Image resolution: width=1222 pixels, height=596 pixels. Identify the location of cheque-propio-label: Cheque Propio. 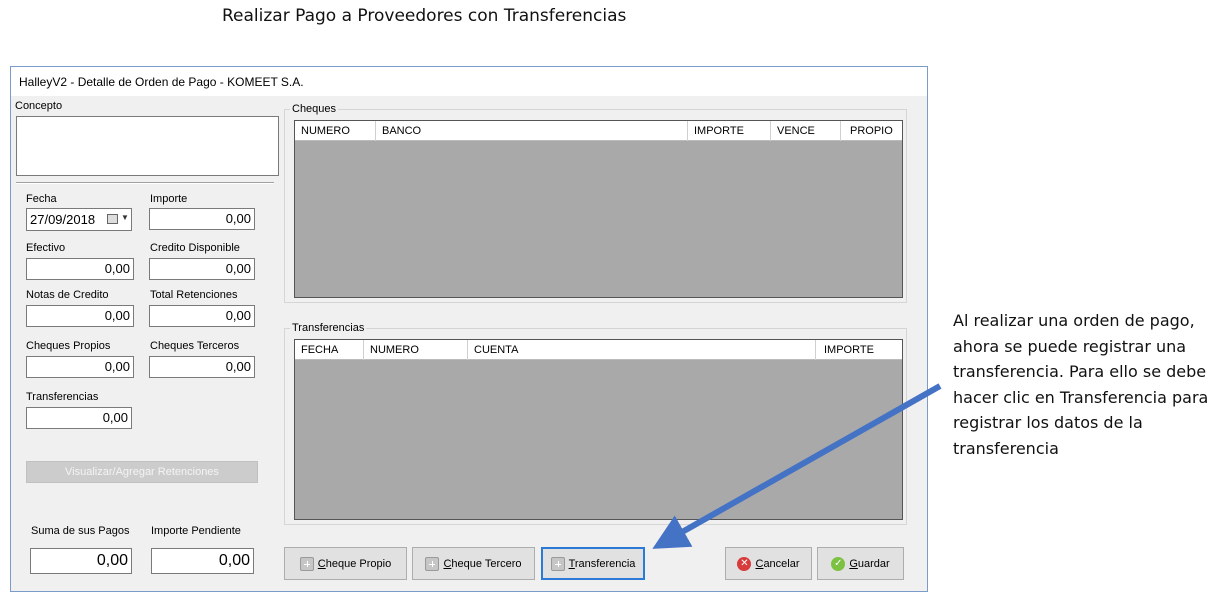
(354, 563).